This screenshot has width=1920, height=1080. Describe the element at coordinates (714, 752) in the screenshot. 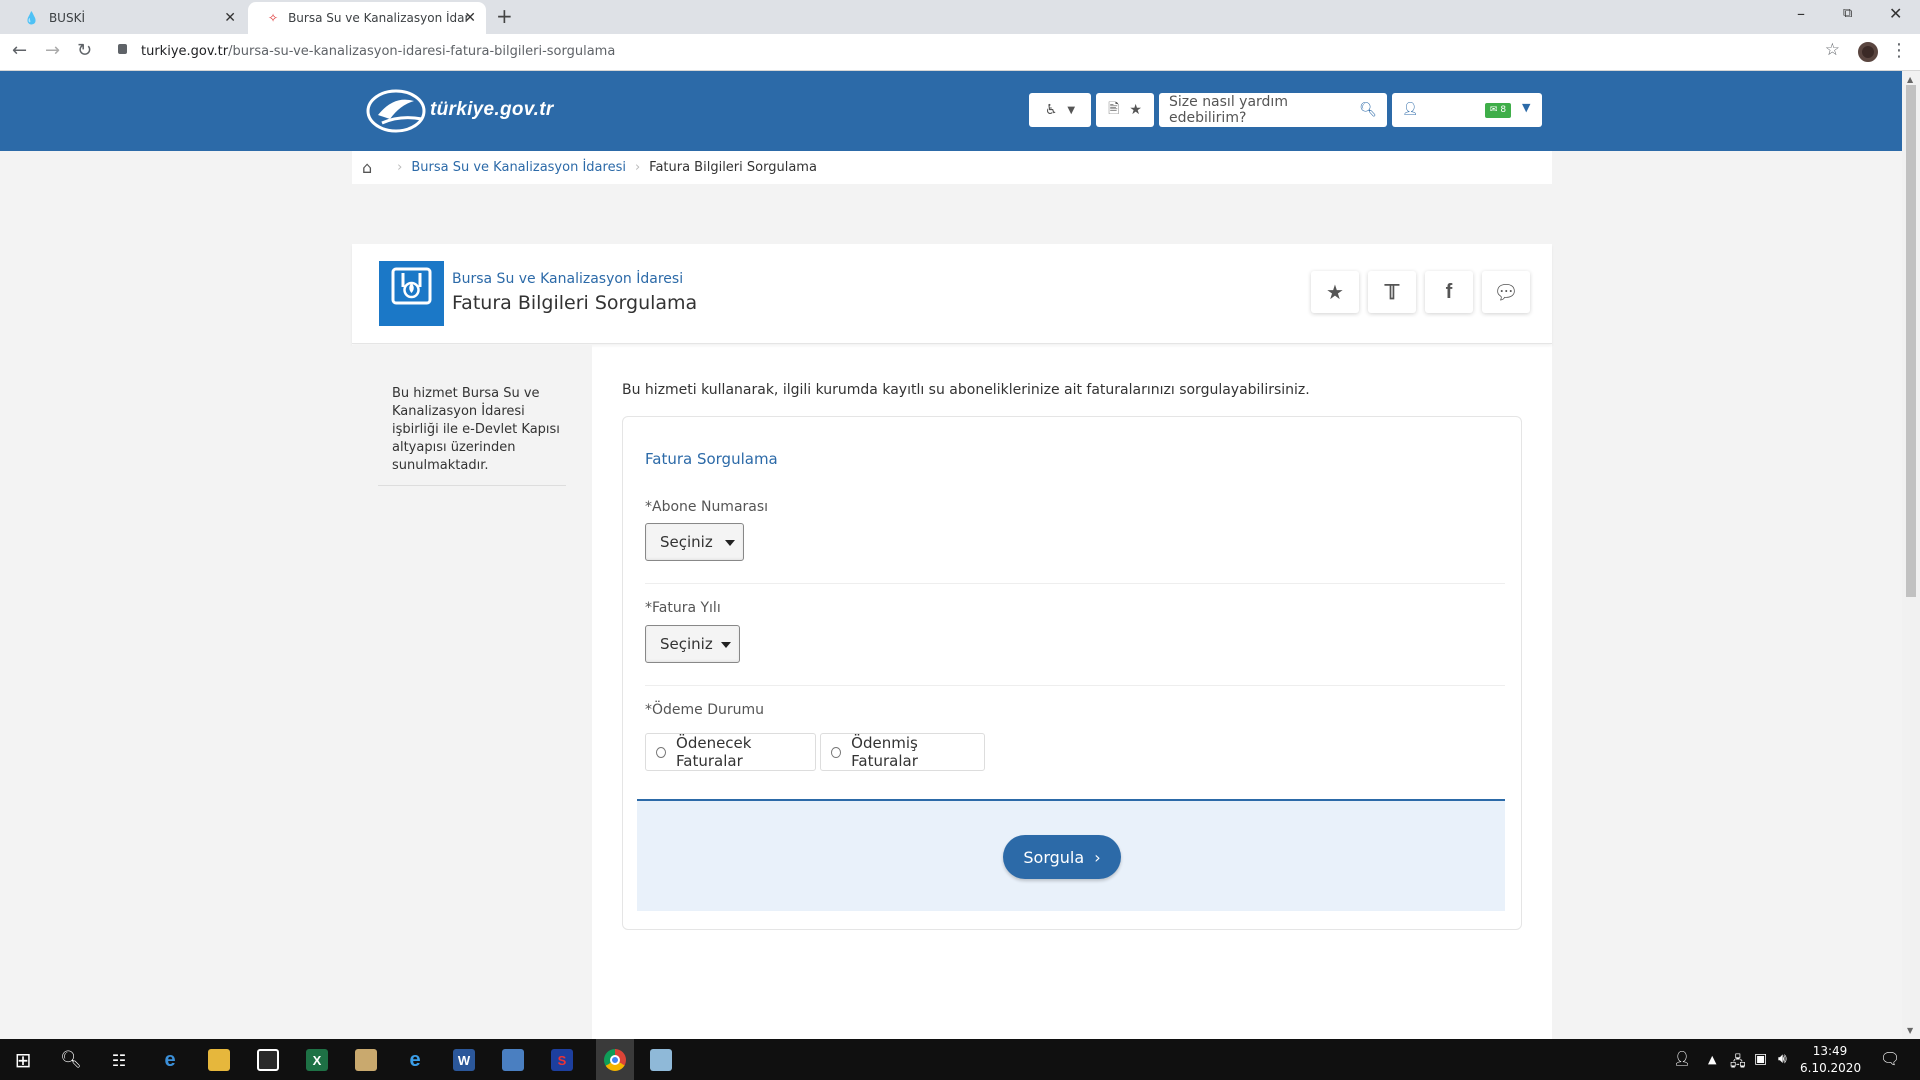

I see `radio-label: Ödenecek Faturalar` at that location.